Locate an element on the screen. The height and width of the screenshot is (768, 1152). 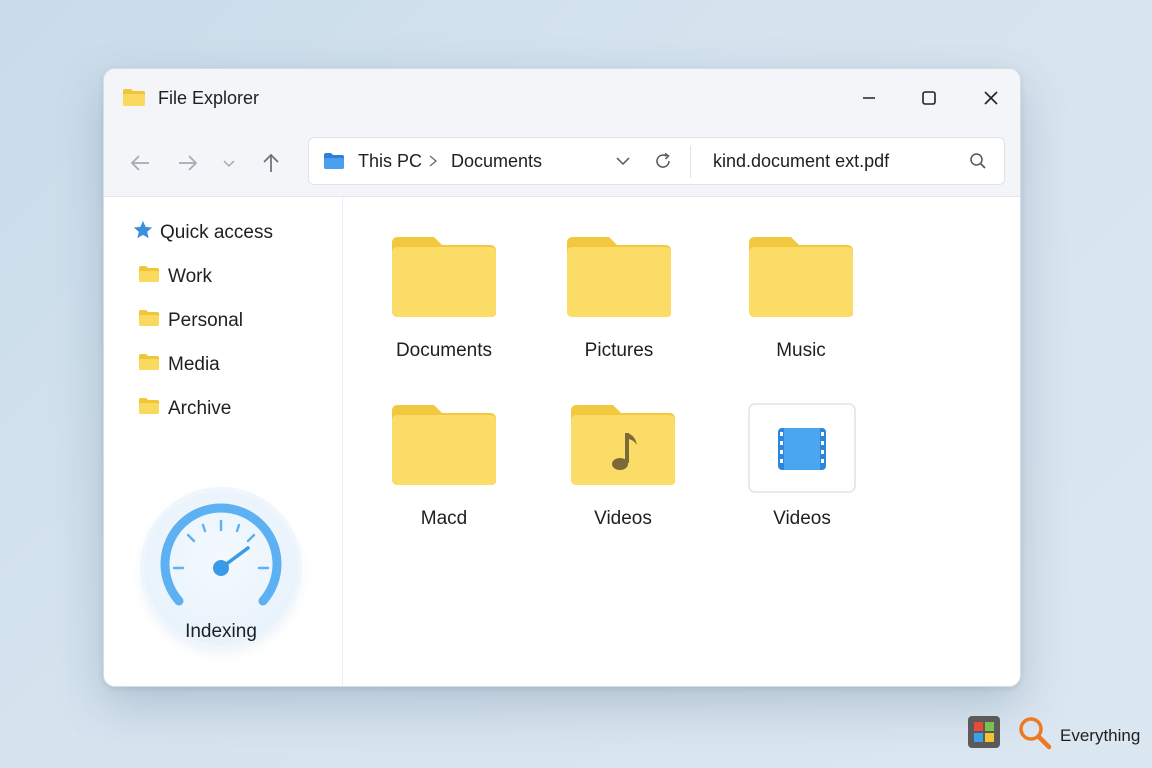
sidebar-item-quick-access: Quick access is located at coordinates (202, 232).